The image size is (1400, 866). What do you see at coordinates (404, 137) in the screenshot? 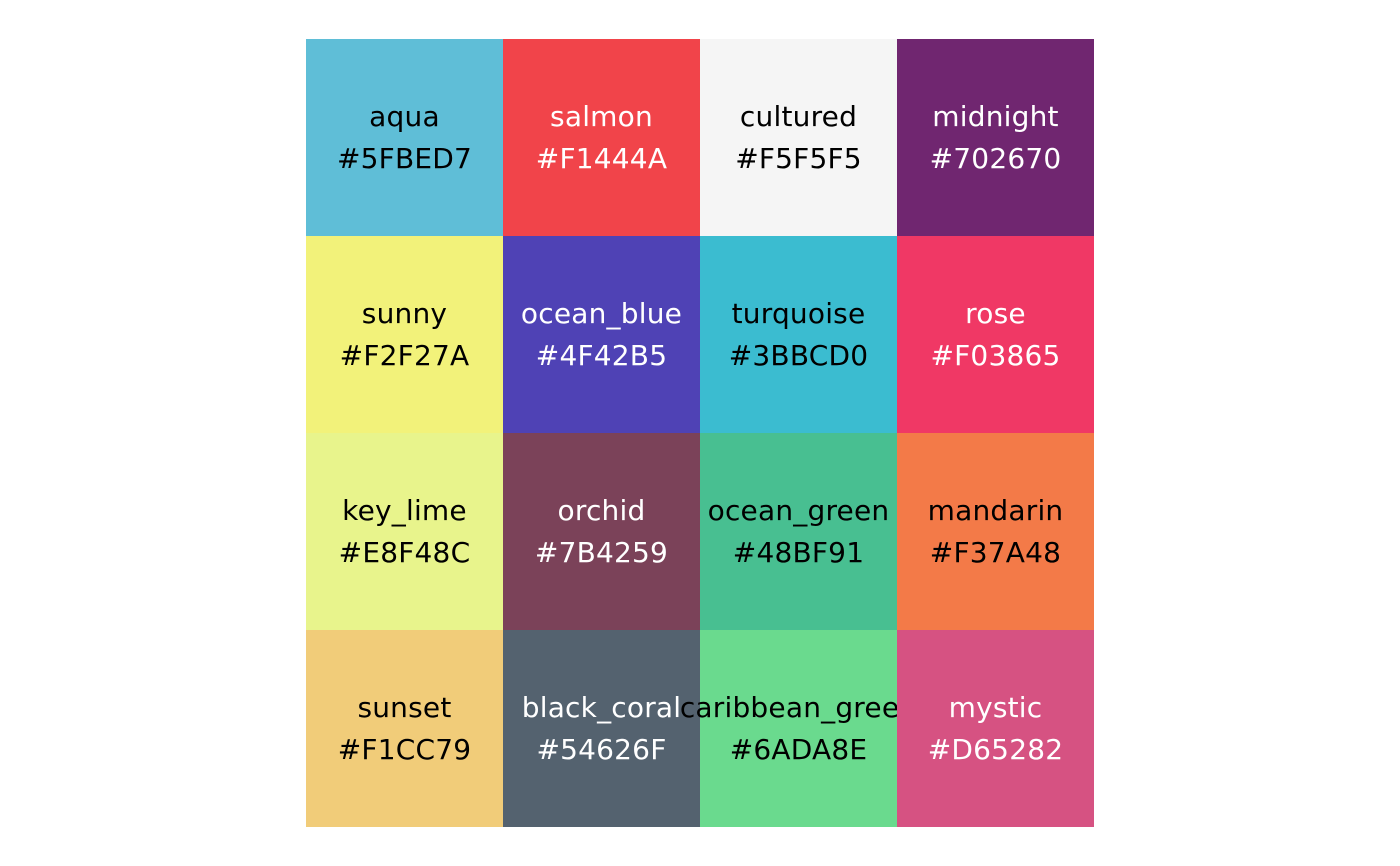
I see `color-swatch-aqua: aqua #5FBED7` at bounding box center [404, 137].